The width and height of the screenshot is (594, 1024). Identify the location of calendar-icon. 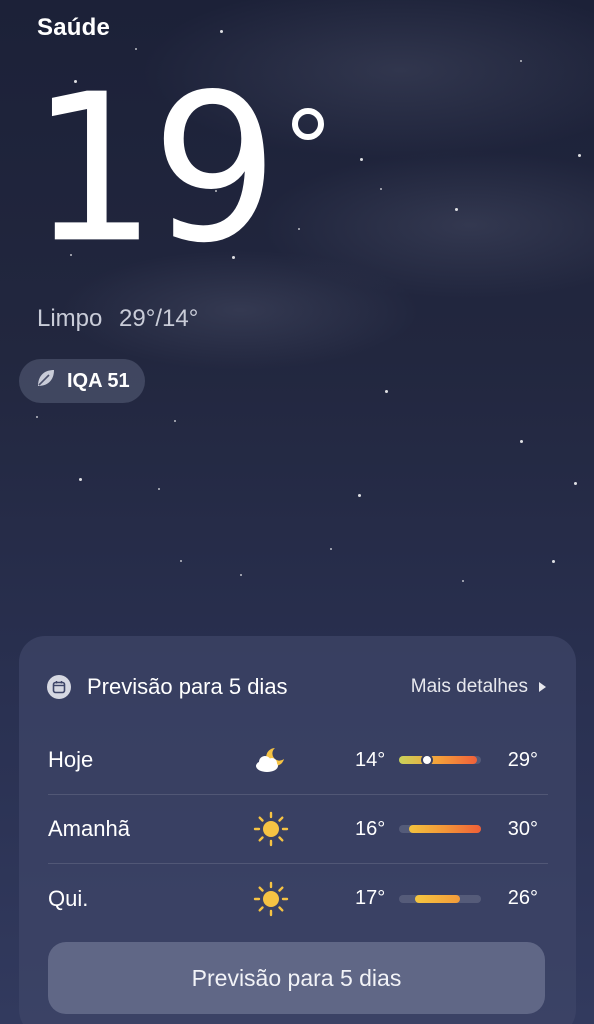
(59, 687).